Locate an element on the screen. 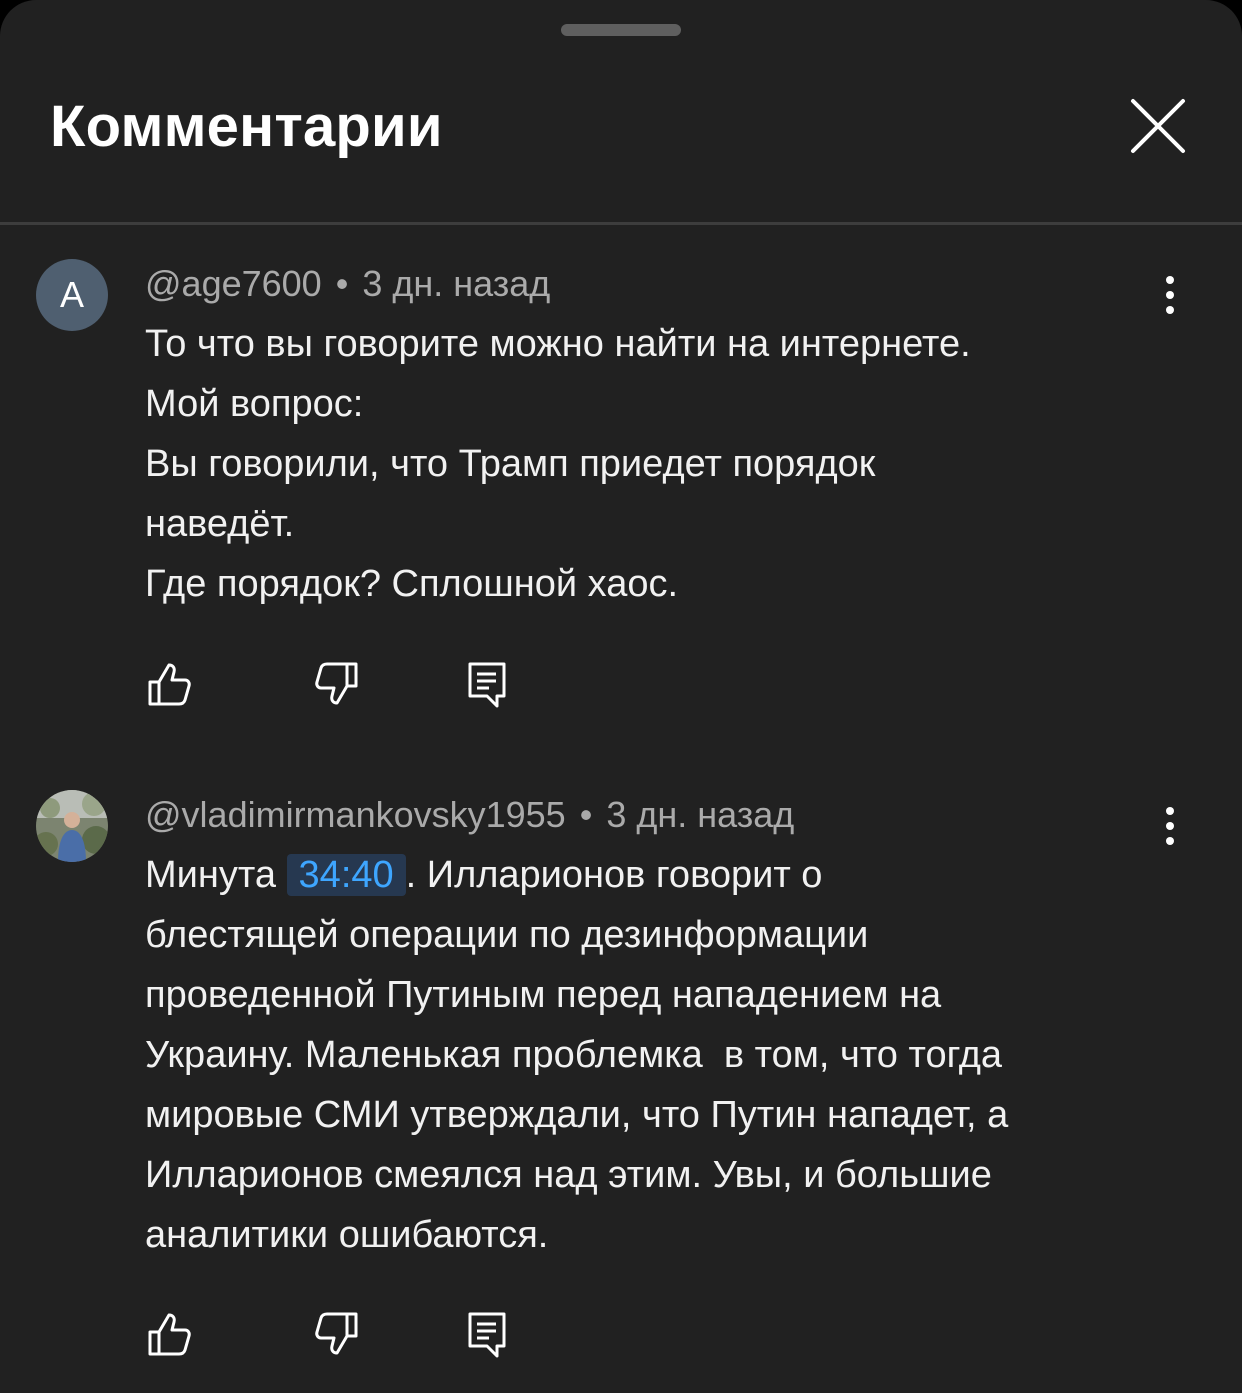 The width and height of the screenshot is (1242, 1393). comment-line: наведёт. is located at coordinates (220, 524).